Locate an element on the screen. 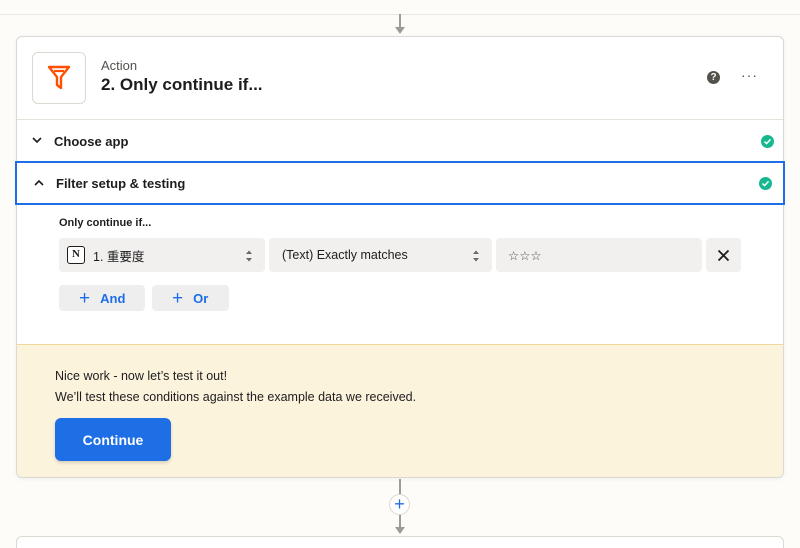 The height and width of the screenshot is (548, 800). add-step-button: + is located at coordinates (399, 504).